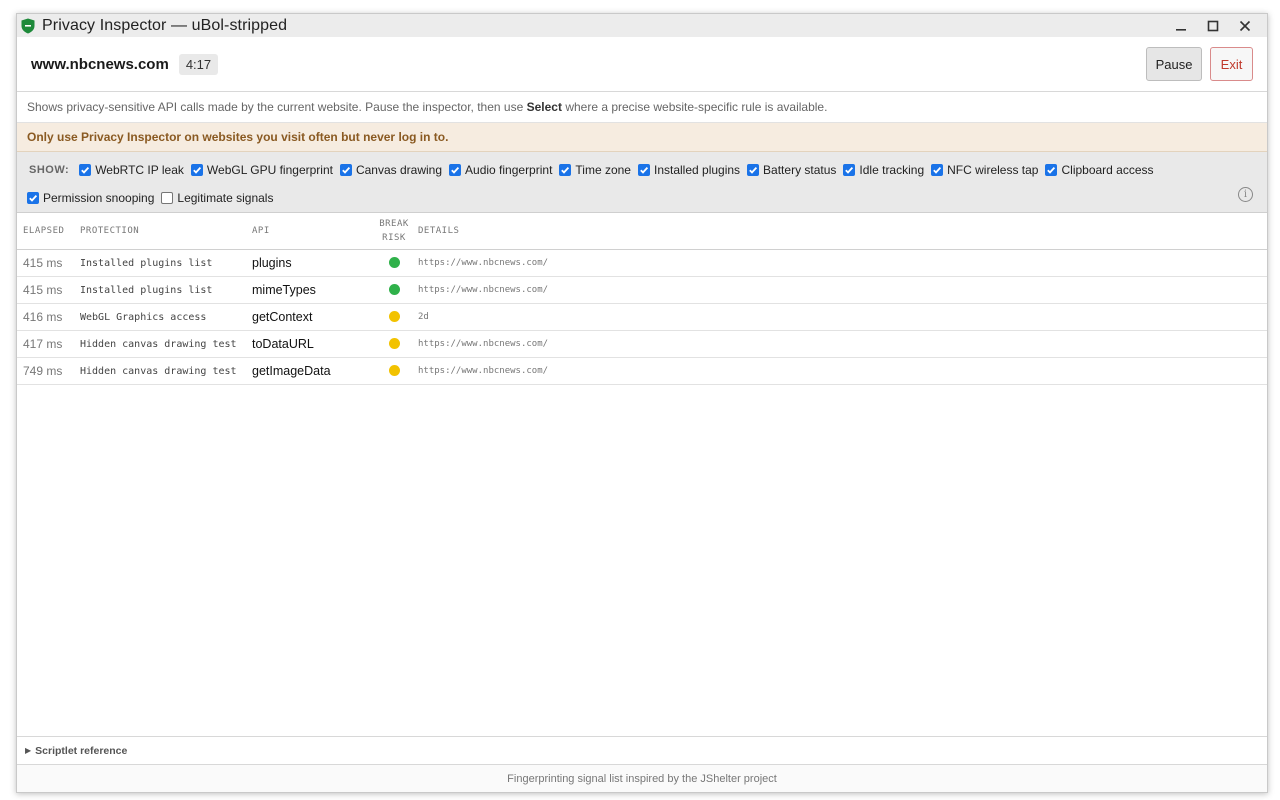 Image resolution: width=1280 pixels, height=800 pixels. What do you see at coordinates (423, 317) in the screenshot?
I see `cell-details: 2d` at bounding box center [423, 317].